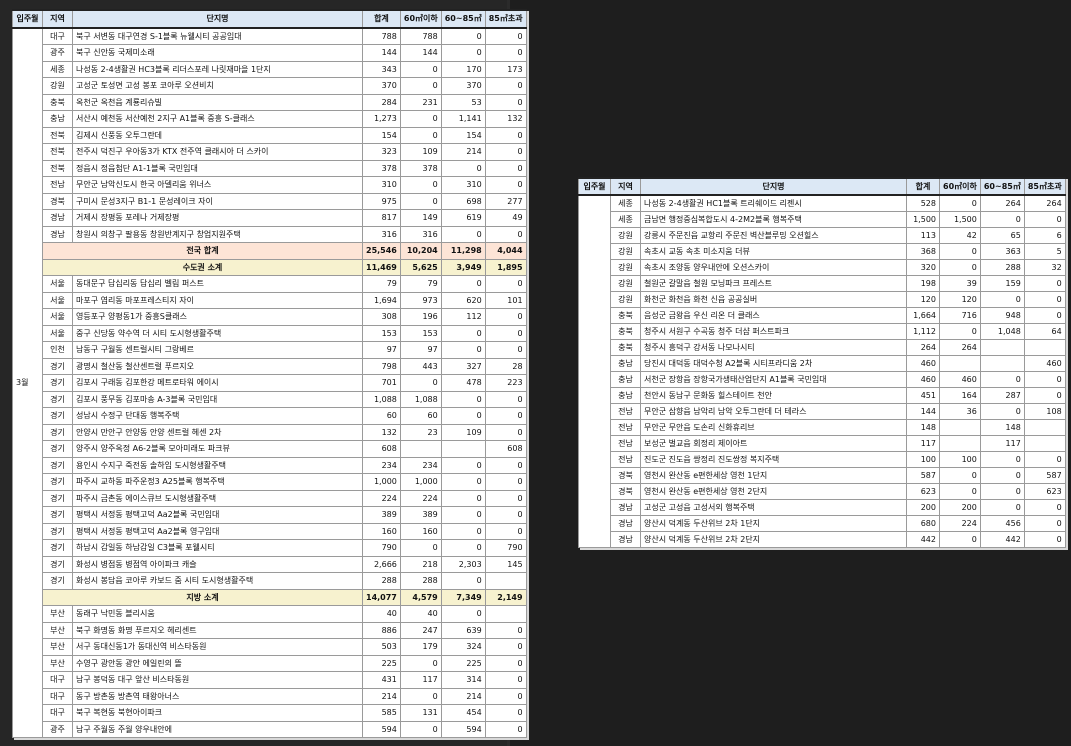  Describe the element at coordinates (420, 234) in the screenshot. I see `under60-cell: 316` at that location.